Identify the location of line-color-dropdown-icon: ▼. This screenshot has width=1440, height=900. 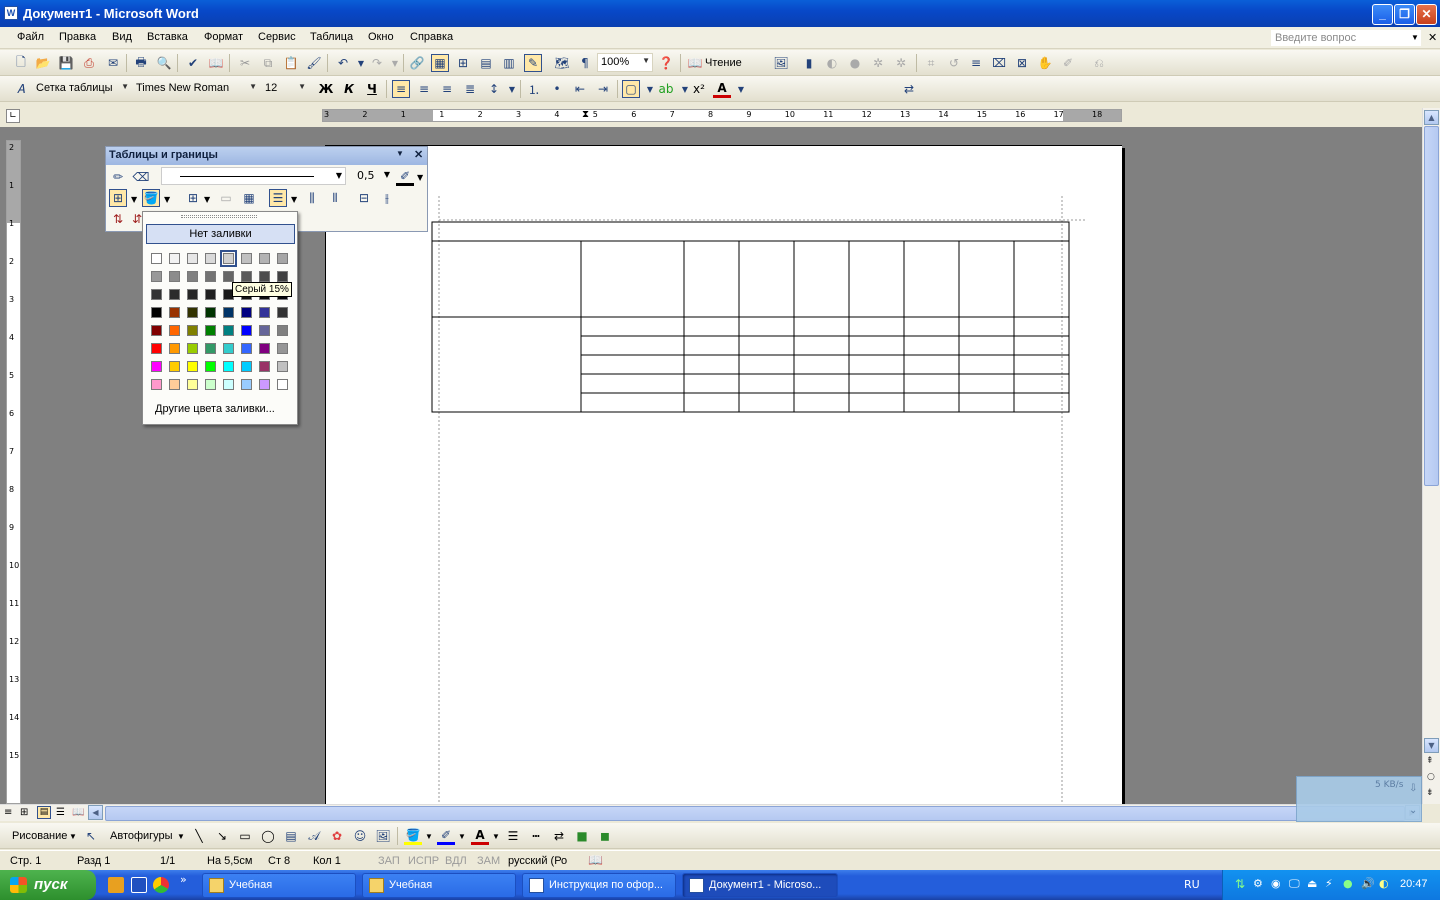
(462, 836).